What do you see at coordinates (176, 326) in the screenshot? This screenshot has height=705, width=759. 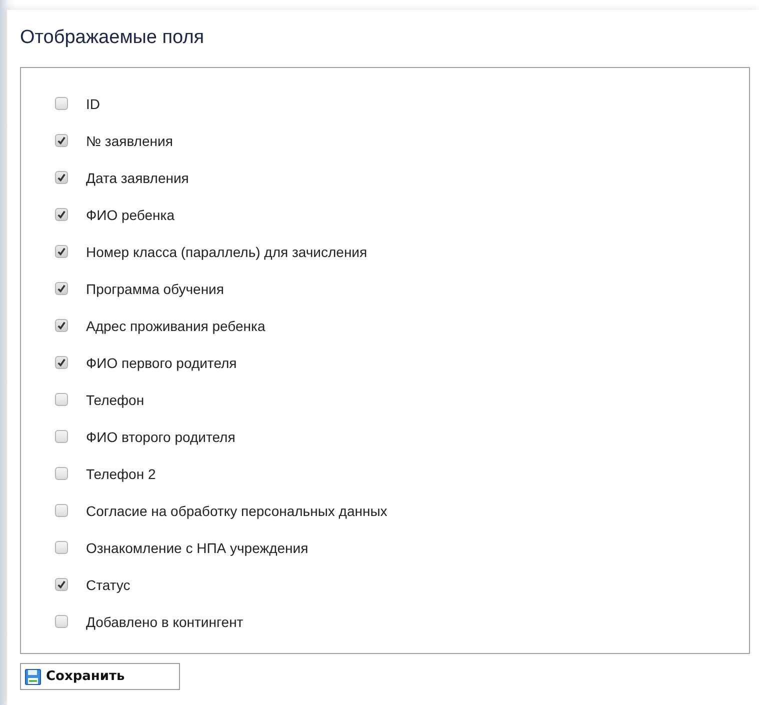 I see `field-label: Адрес проживания ребенка` at bounding box center [176, 326].